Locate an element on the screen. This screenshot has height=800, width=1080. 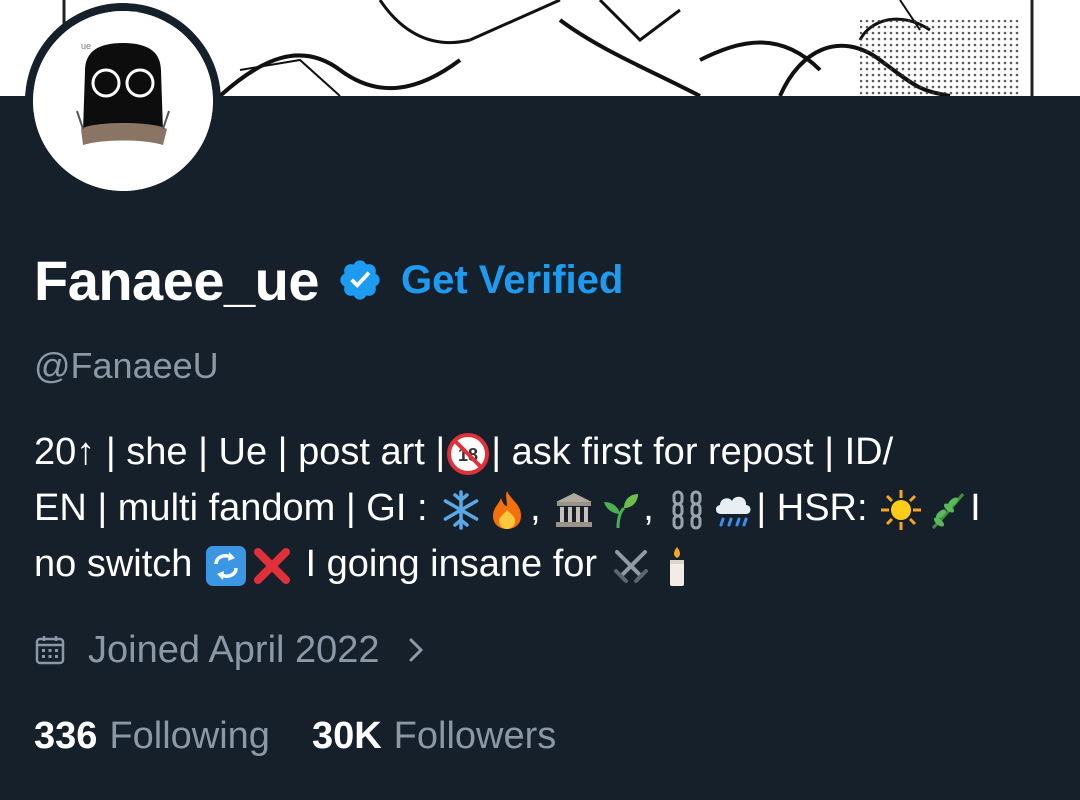
avatar-image: ue is located at coordinates (123, 101).